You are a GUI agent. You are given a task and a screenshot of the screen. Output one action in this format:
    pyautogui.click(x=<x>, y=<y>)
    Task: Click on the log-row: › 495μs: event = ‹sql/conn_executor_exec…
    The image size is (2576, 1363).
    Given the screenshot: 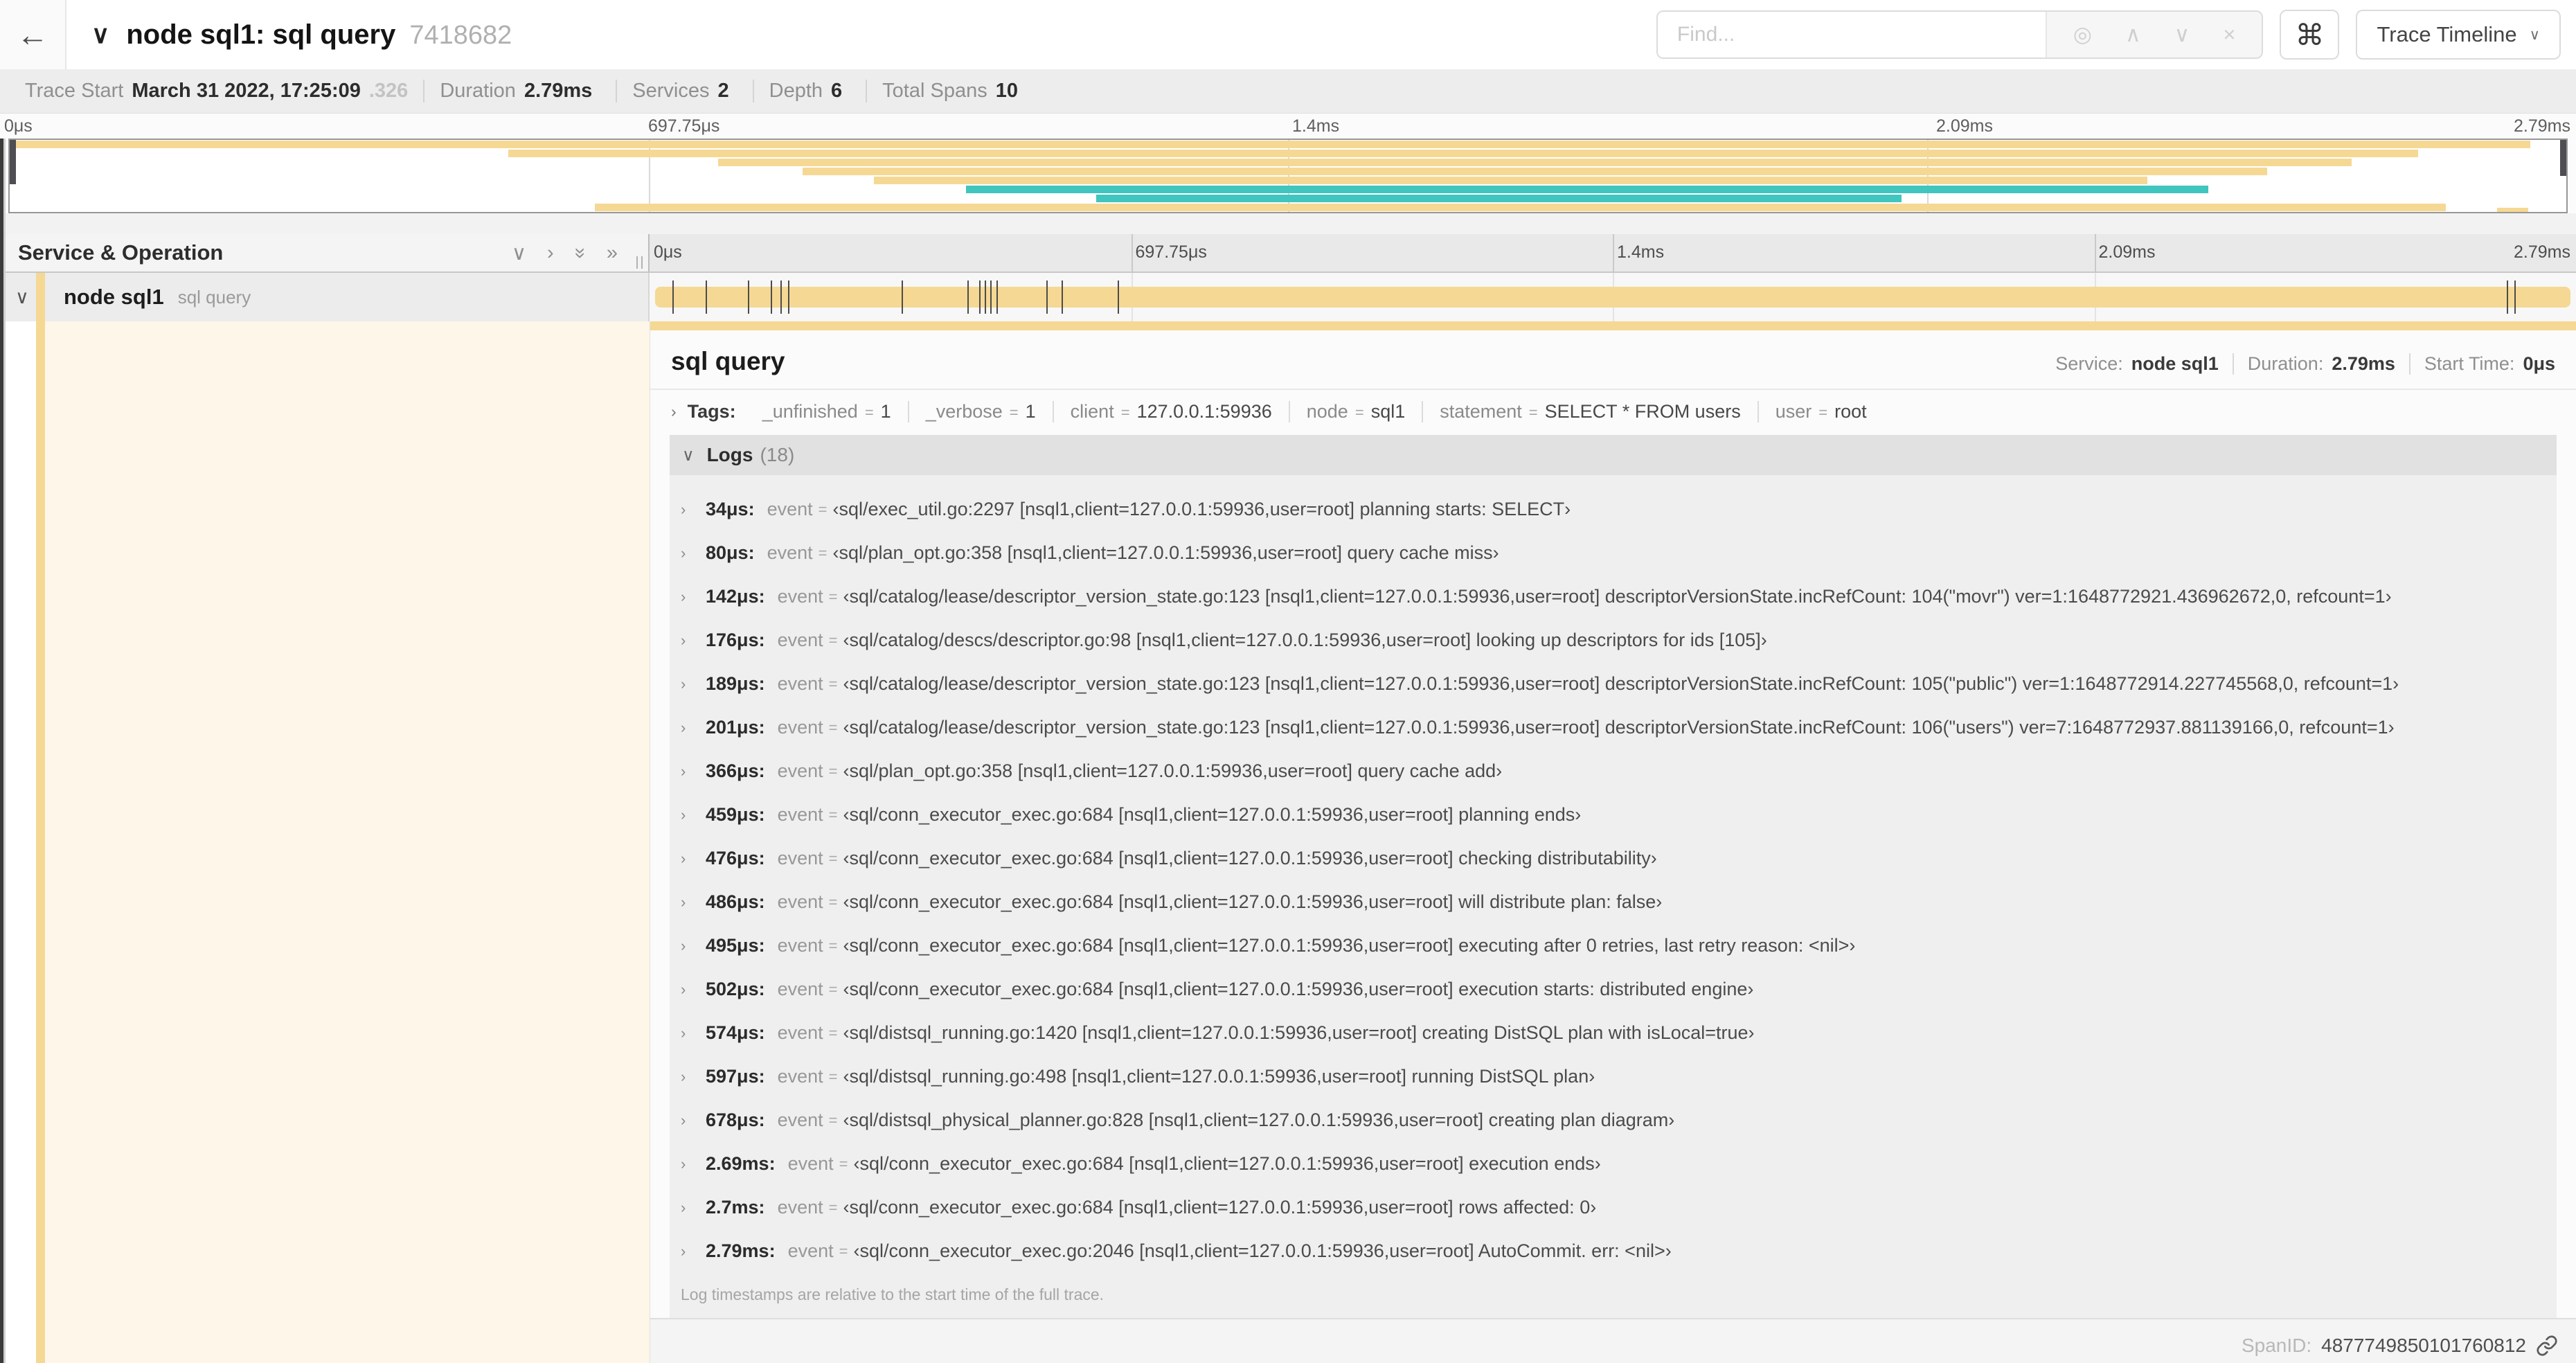 What is the action you would take?
    pyautogui.click(x=1613, y=946)
    